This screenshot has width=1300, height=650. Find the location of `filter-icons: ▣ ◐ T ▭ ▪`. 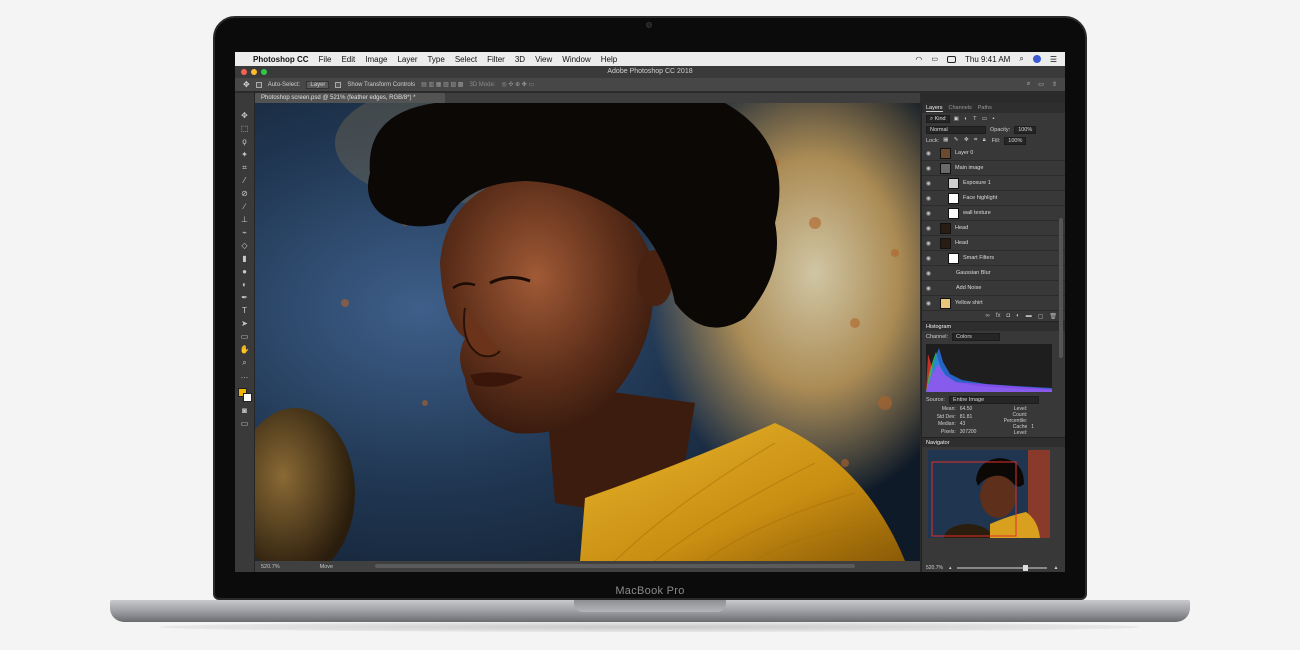

filter-icons: ▣ ◐ T ▭ ▪ is located at coordinates (975, 119).